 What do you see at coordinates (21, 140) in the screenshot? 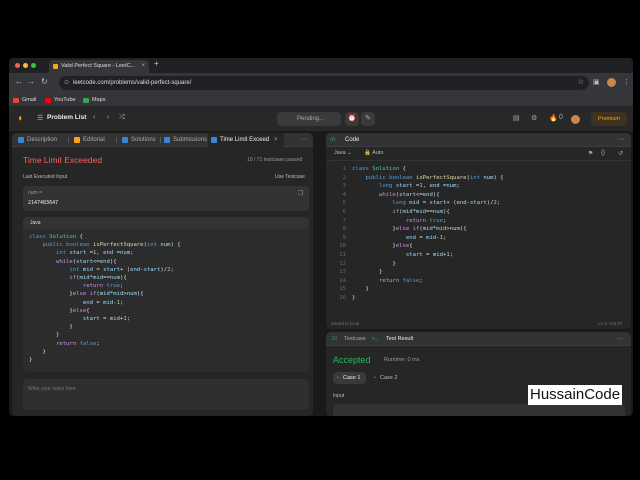
I see `description-icon` at bounding box center [21, 140].